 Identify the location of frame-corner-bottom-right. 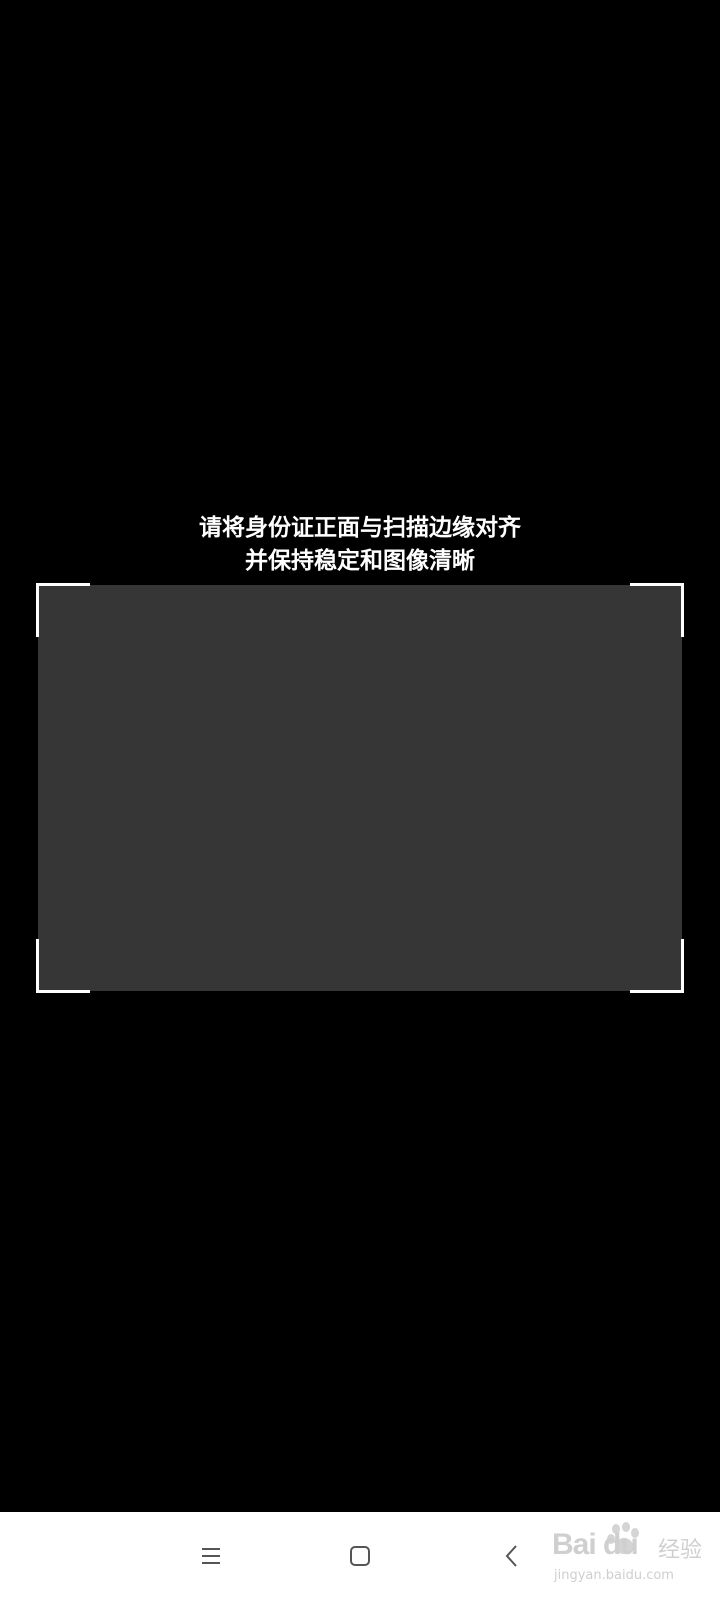
(657, 966).